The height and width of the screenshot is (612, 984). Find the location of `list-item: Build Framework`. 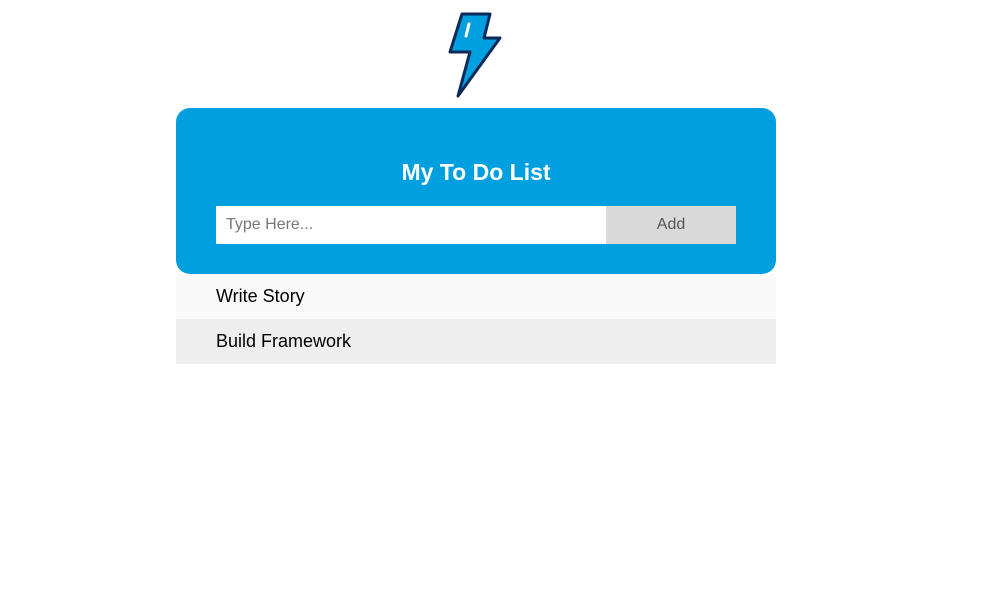

list-item: Build Framework is located at coordinates (476, 341).